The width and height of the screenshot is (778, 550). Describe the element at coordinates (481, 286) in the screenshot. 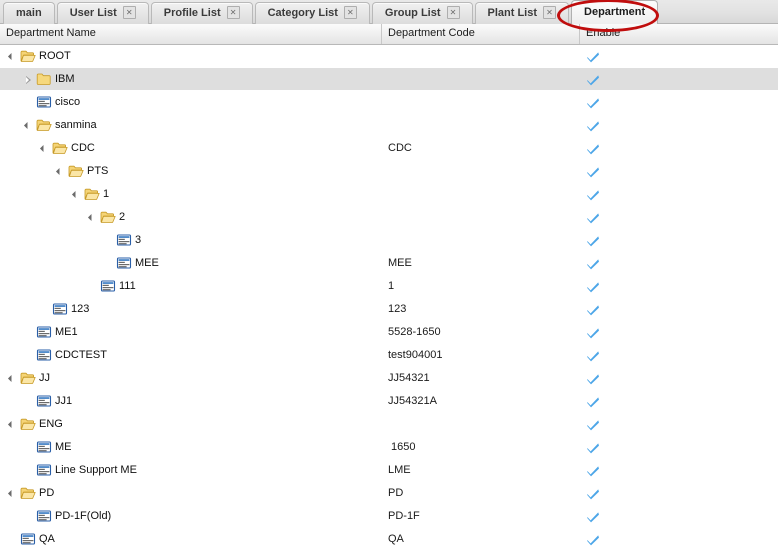

I see `cell-department-code: 1` at that location.